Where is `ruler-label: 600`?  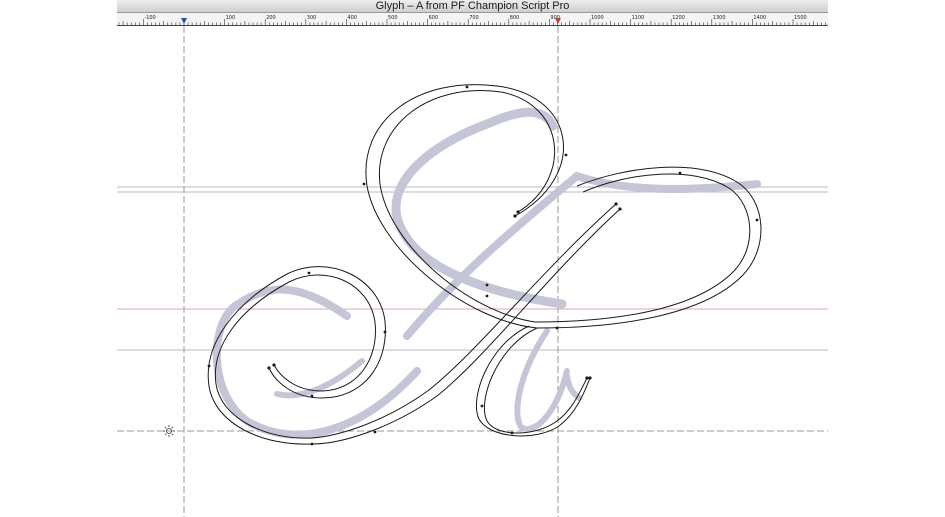 ruler-label: 600 is located at coordinates (434, 18).